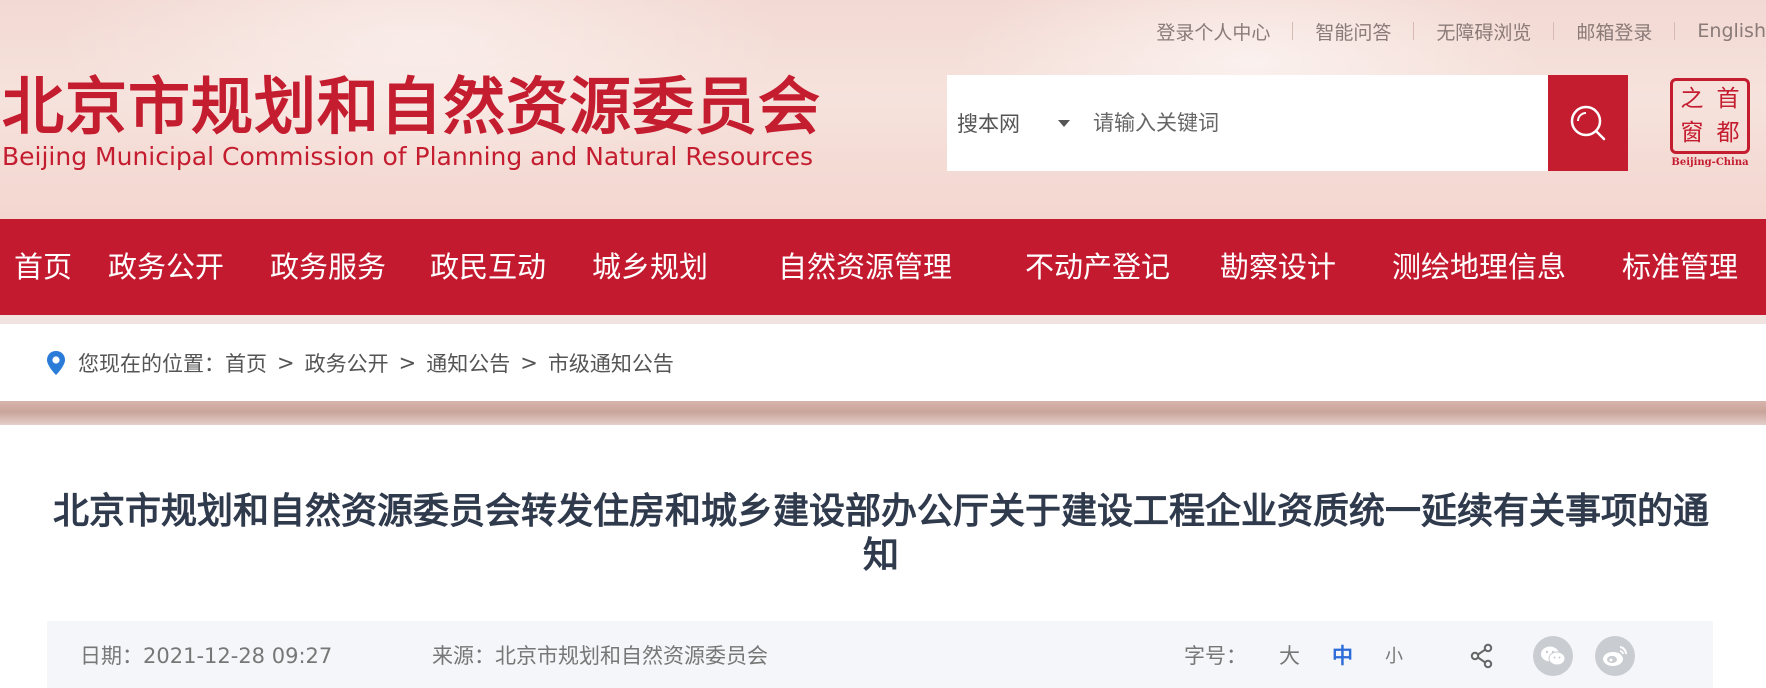  What do you see at coordinates (411, 107) in the screenshot?
I see `site-title: 北京市规划和自然资源委员会` at bounding box center [411, 107].